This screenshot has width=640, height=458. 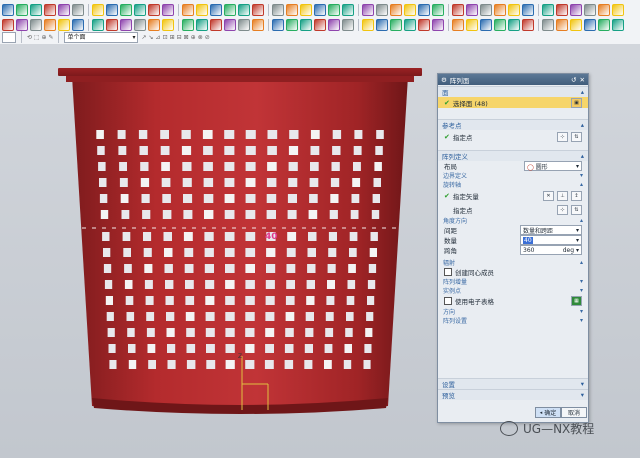 I want to click on spreadsheet-icon: ▦, so click(x=576, y=301).